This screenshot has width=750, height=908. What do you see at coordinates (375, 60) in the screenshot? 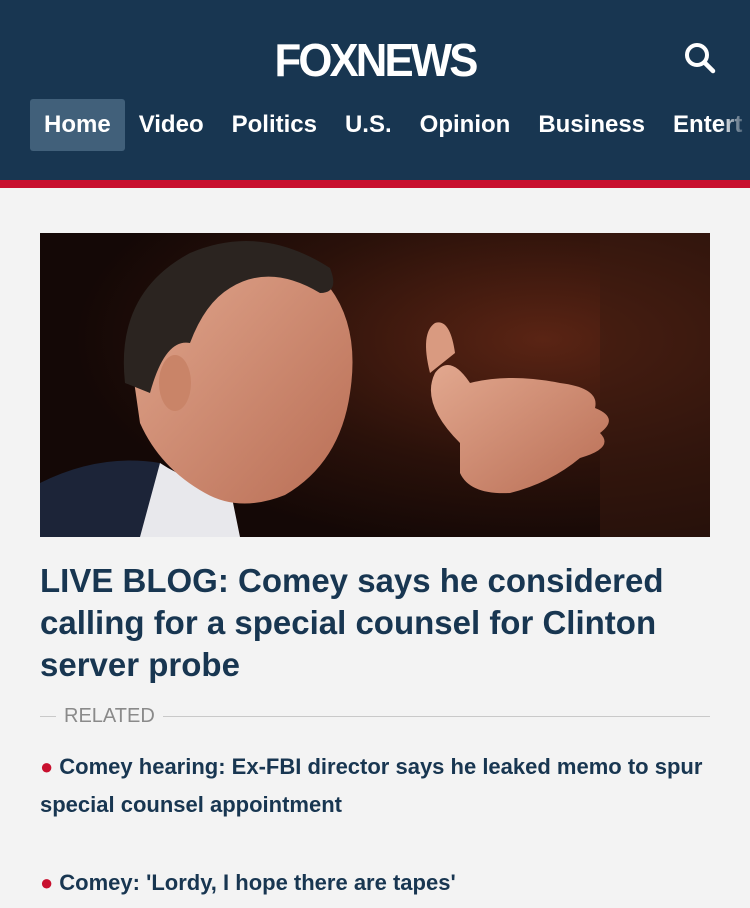
I see `fox-news-logo: FOXNEWS` at bounding box center [375, 60].